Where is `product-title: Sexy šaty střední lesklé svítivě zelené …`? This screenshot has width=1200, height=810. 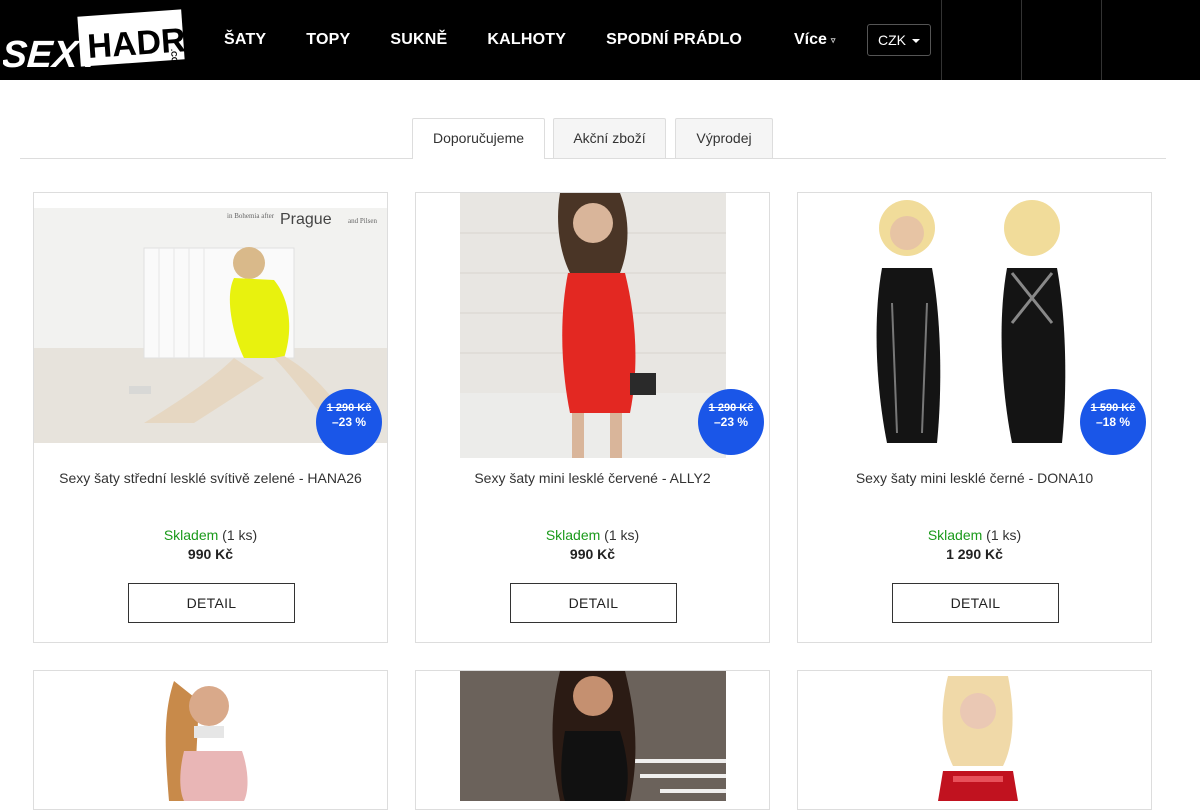
product-title: Sexy šaty střední lesklé svítivě zelené … is located at coordinates (210, 478).